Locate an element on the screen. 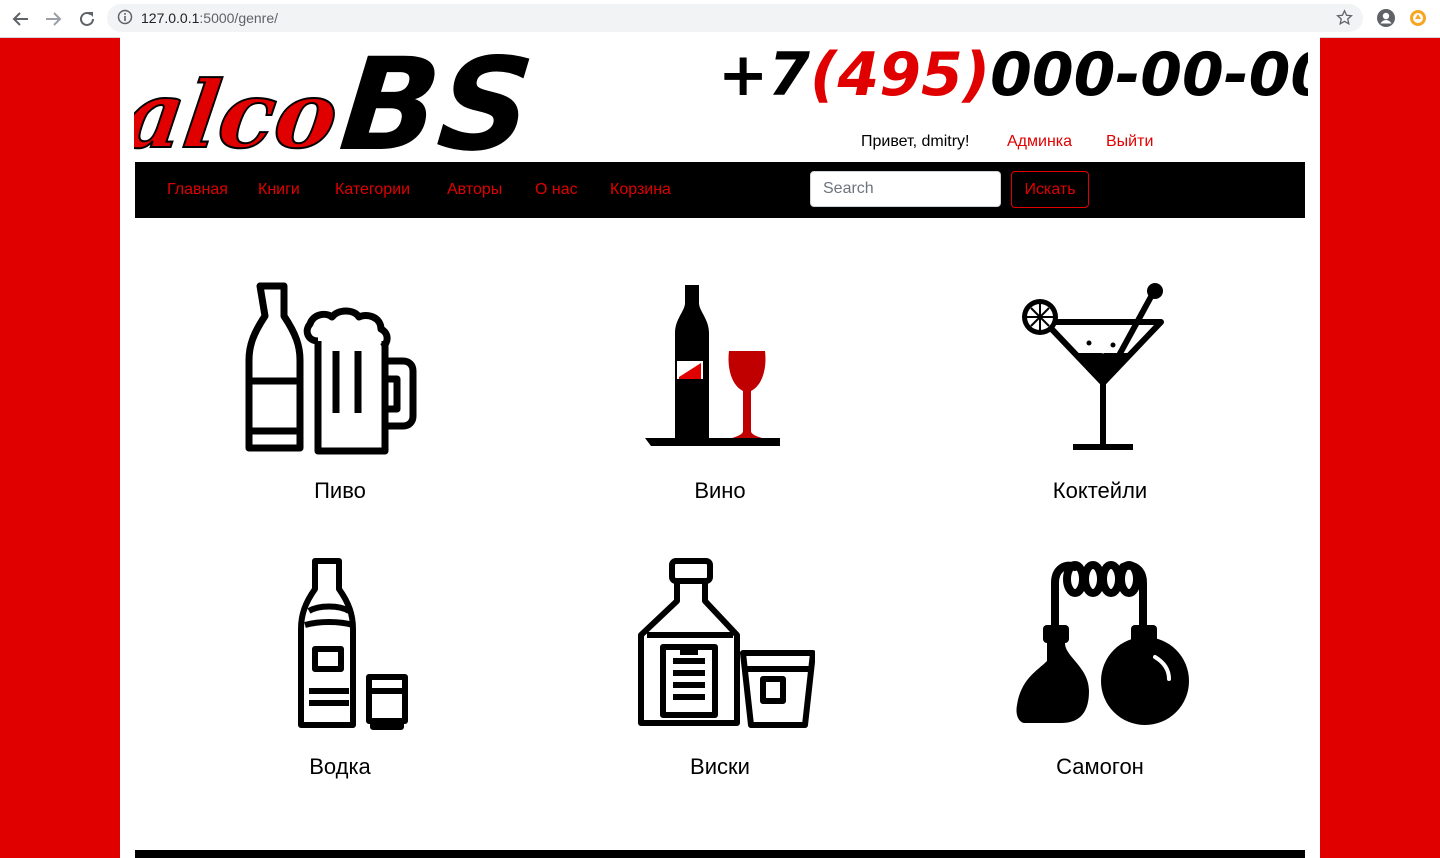 Image resolution: width=1440 pixels, height=858 pixels. greeting-text: Привет, dmitry! is located at coordinates (915, 141).